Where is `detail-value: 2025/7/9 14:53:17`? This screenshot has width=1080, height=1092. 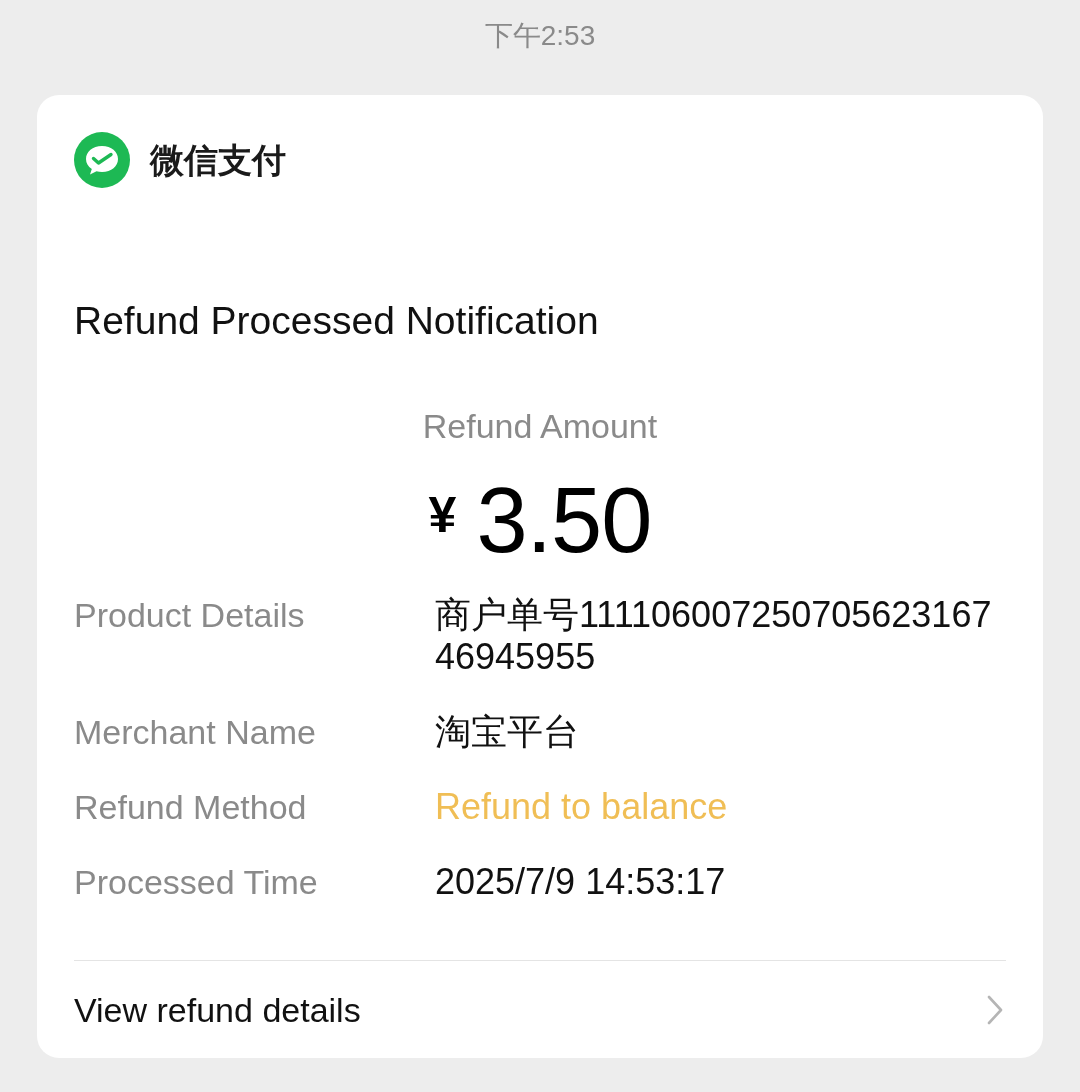
detail-value: 2025/7/9 14:53:17 is located at coordinates (580, 882).